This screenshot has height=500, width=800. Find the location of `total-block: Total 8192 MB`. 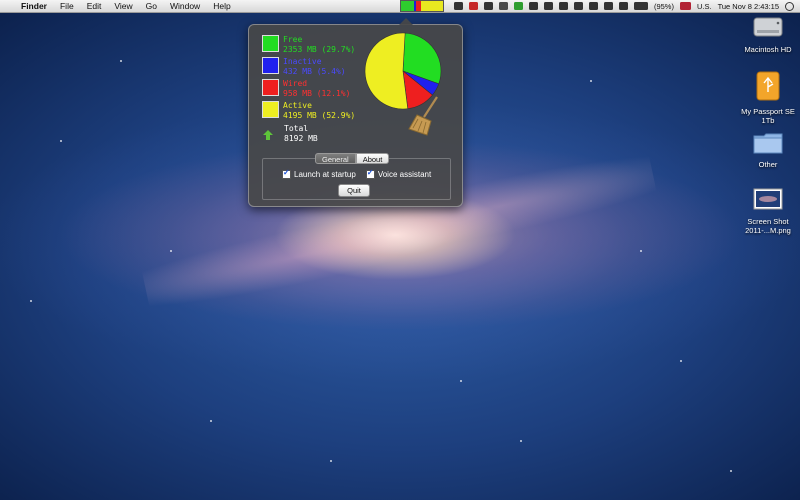

total-block: Total 8192 MB is located at coordinates (301, 134).